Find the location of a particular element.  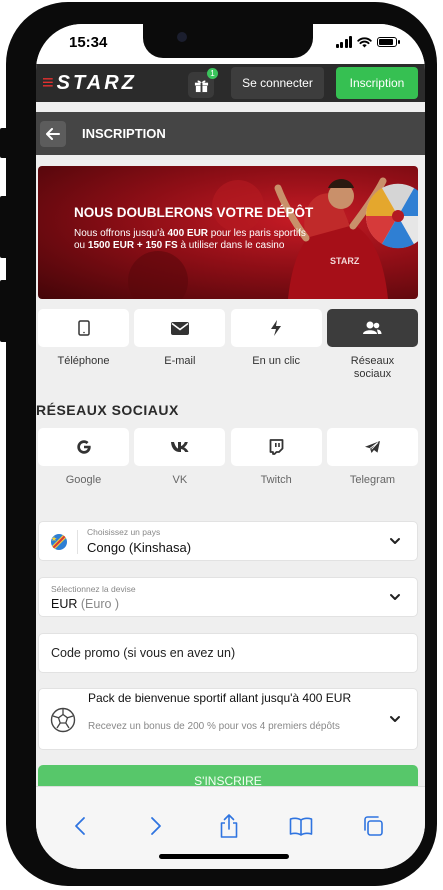

gift-button: 1 is located at coordinates (203, 83).